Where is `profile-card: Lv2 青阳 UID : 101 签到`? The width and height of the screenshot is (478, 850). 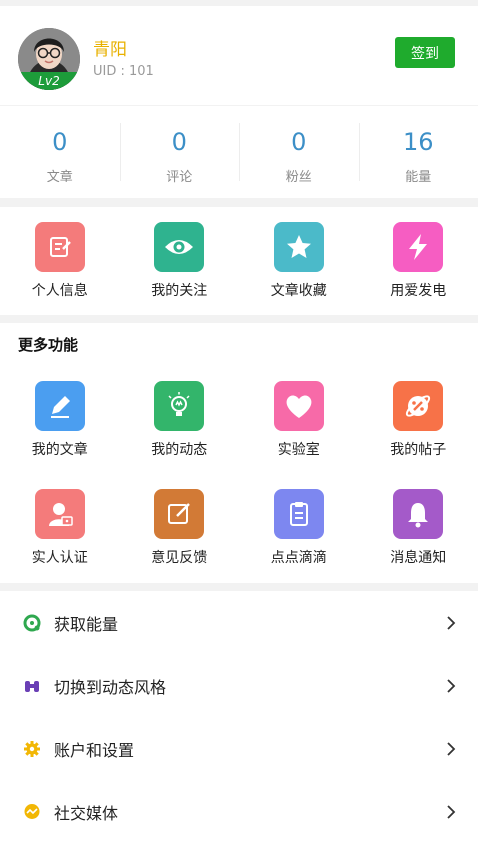 profile-card: Lv2 青阳 UID : 101 签到 is located at coordinates (239, 55).